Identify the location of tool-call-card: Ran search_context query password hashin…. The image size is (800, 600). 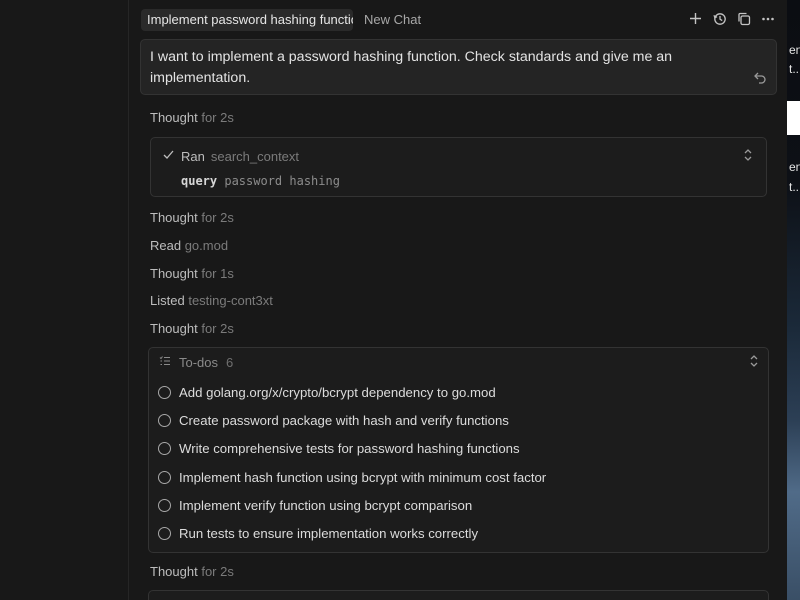
(458, 167).